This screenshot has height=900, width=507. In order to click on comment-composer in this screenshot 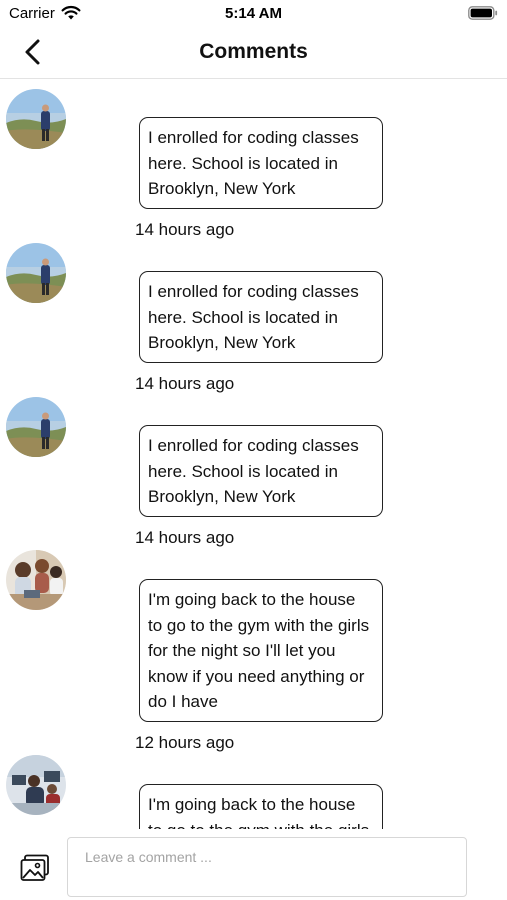, I will do `click(253, 864)`.